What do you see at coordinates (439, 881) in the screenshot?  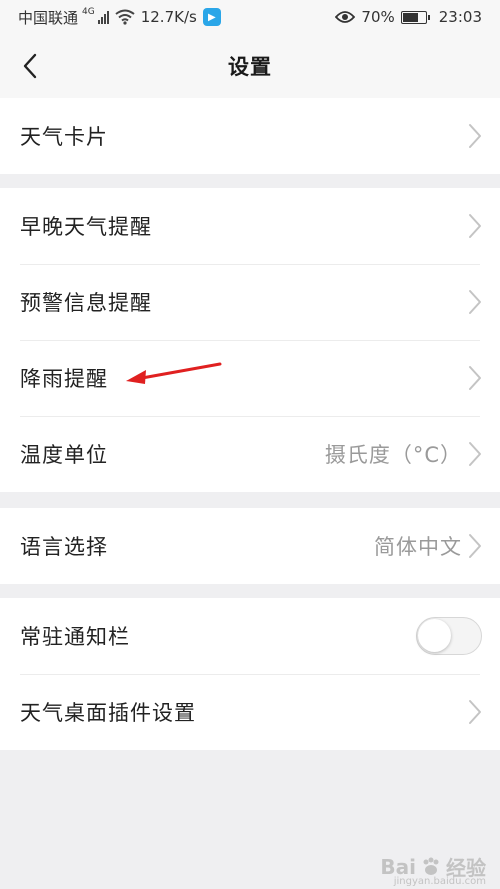 I see `watermark-url: jingyan.baidu.com` at bounding box center [439, 881].